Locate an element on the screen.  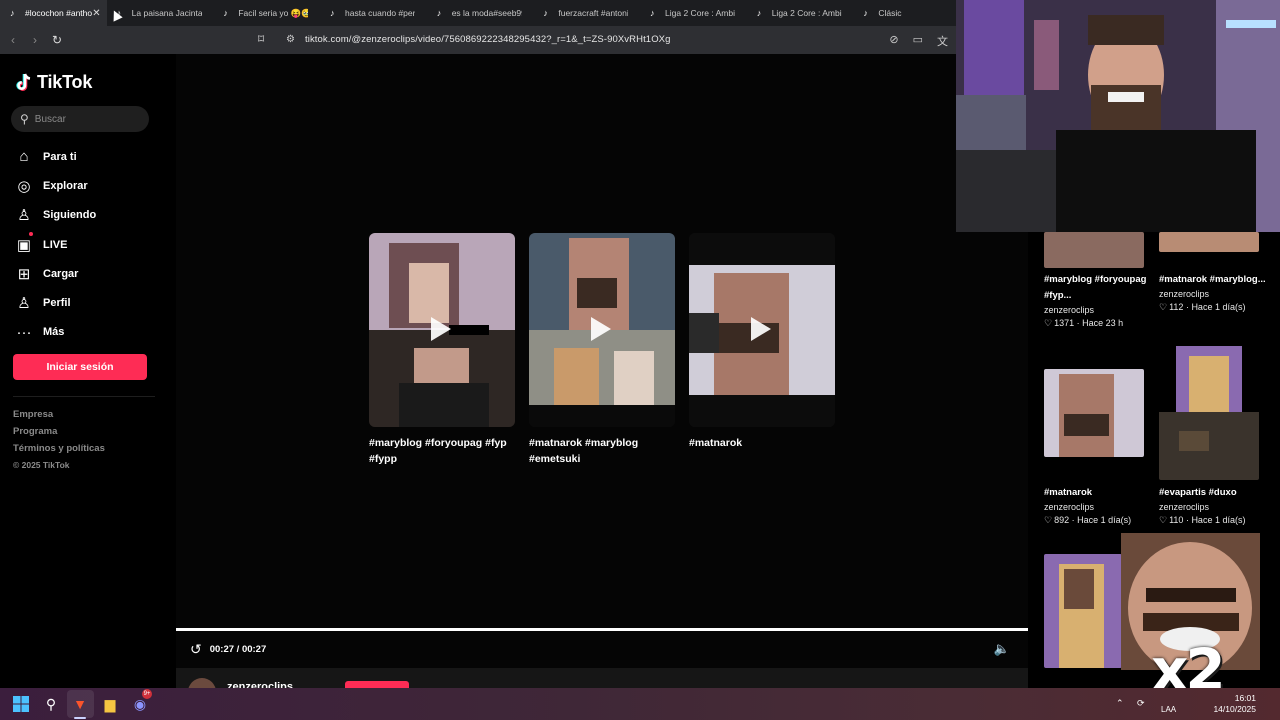
browser-tab: ♪ Clásic is located at coordinates (906, 13).